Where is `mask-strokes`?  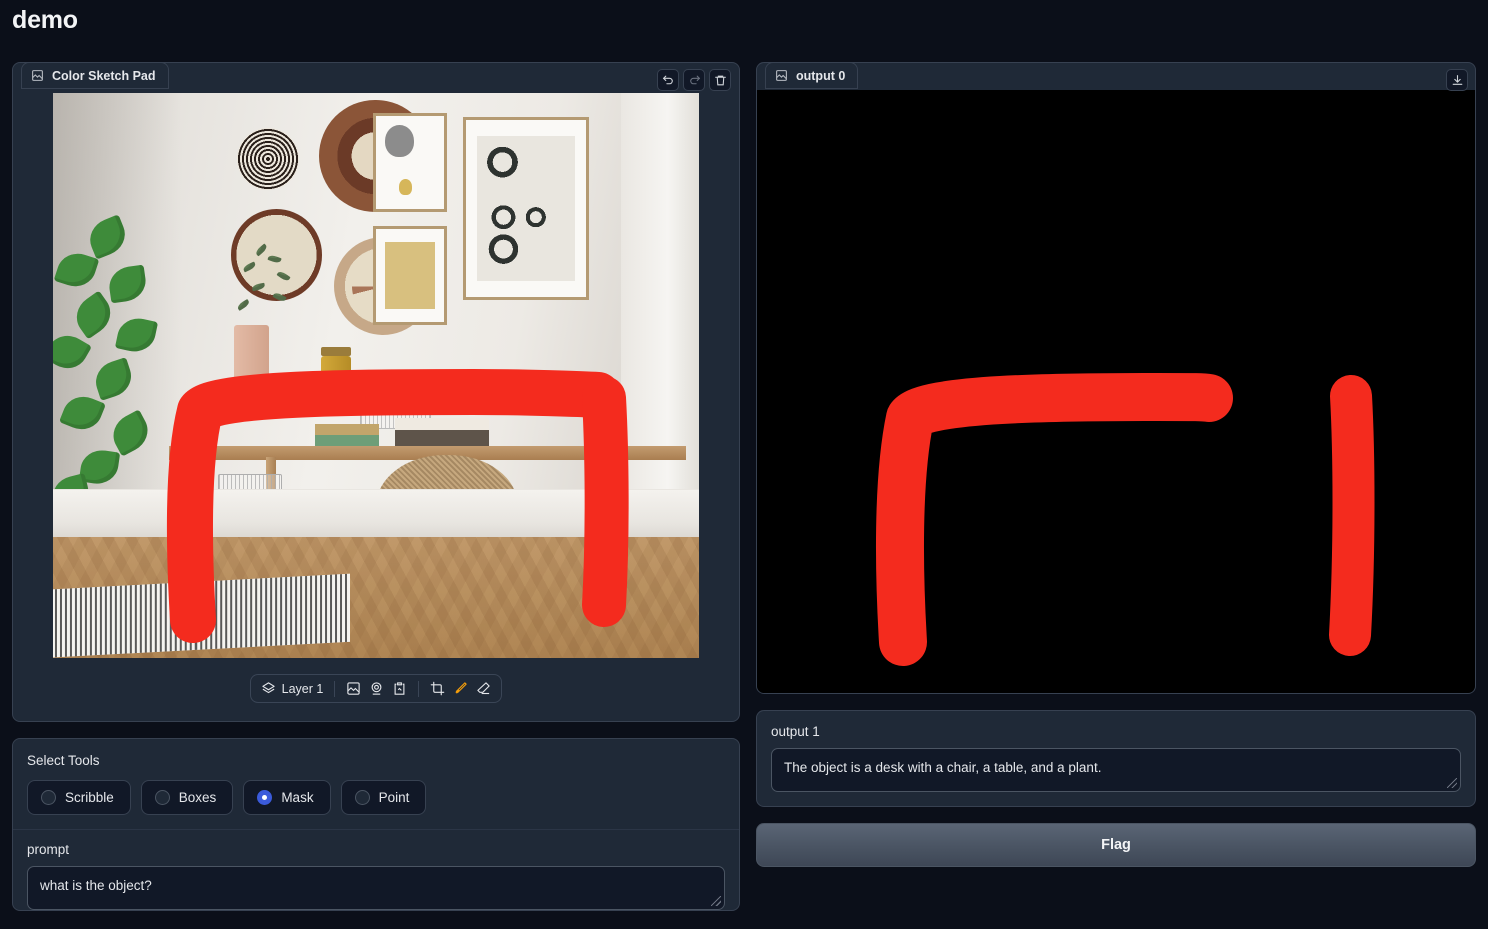
mask-strokes is located at coordinates (1125, 519).